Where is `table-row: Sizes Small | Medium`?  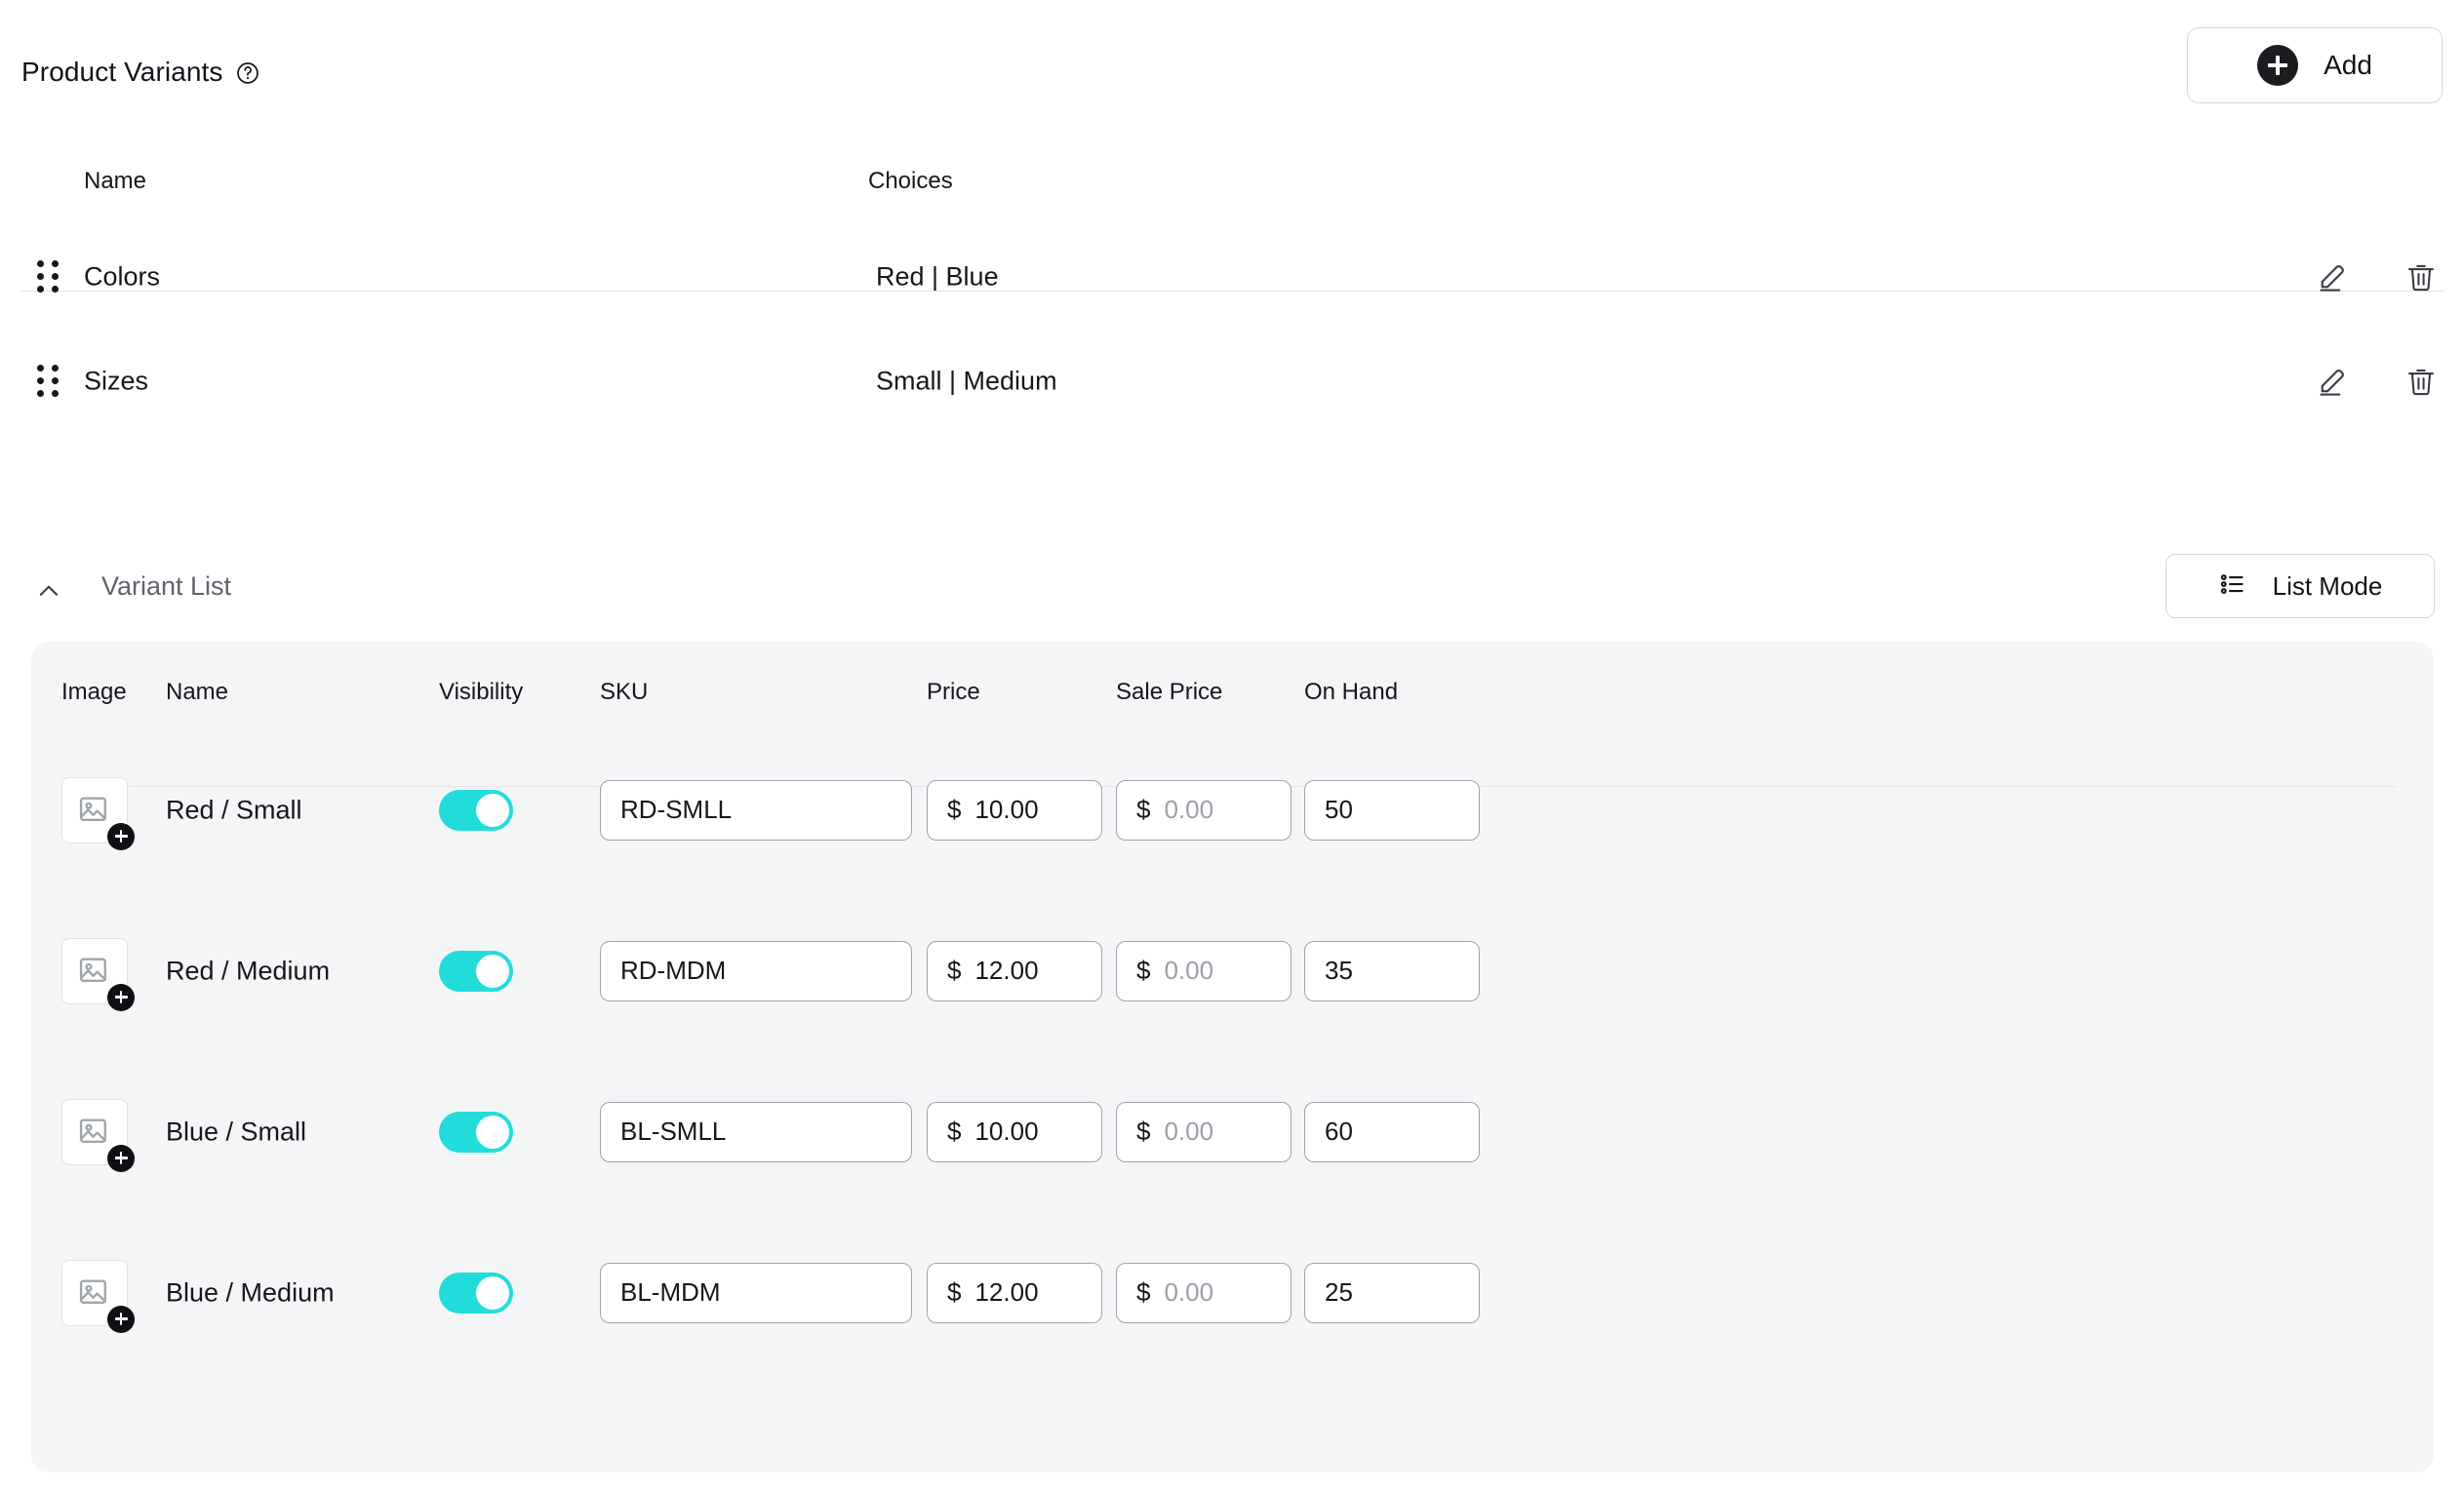 table-row: Sizes Small | Medium is located at coordinates (1232, 381).